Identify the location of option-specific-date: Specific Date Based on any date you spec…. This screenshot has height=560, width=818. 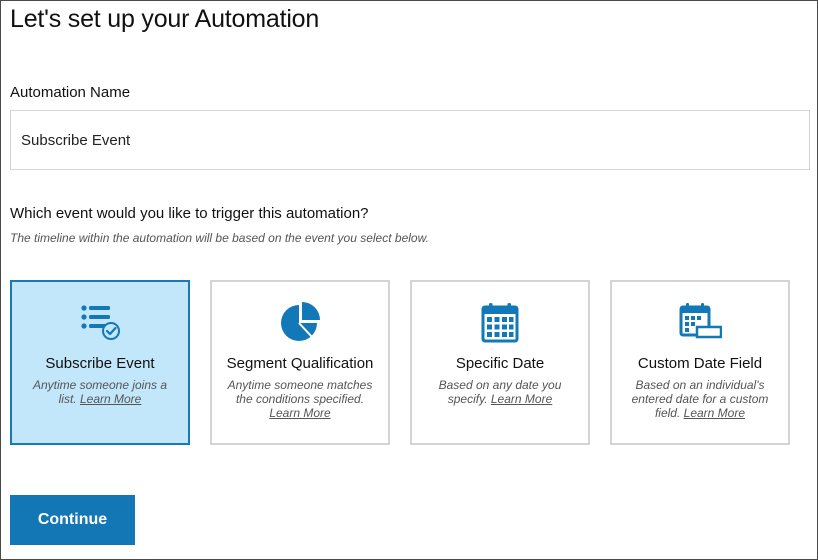
(500, 362).